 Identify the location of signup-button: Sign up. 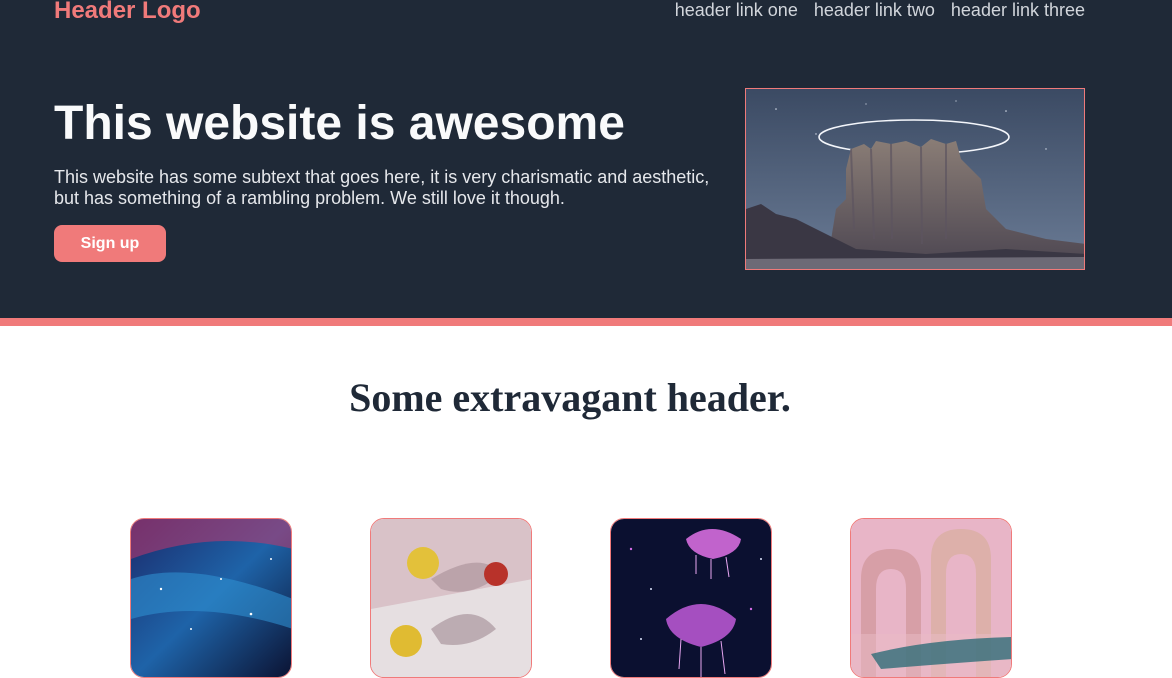
(110, 243).